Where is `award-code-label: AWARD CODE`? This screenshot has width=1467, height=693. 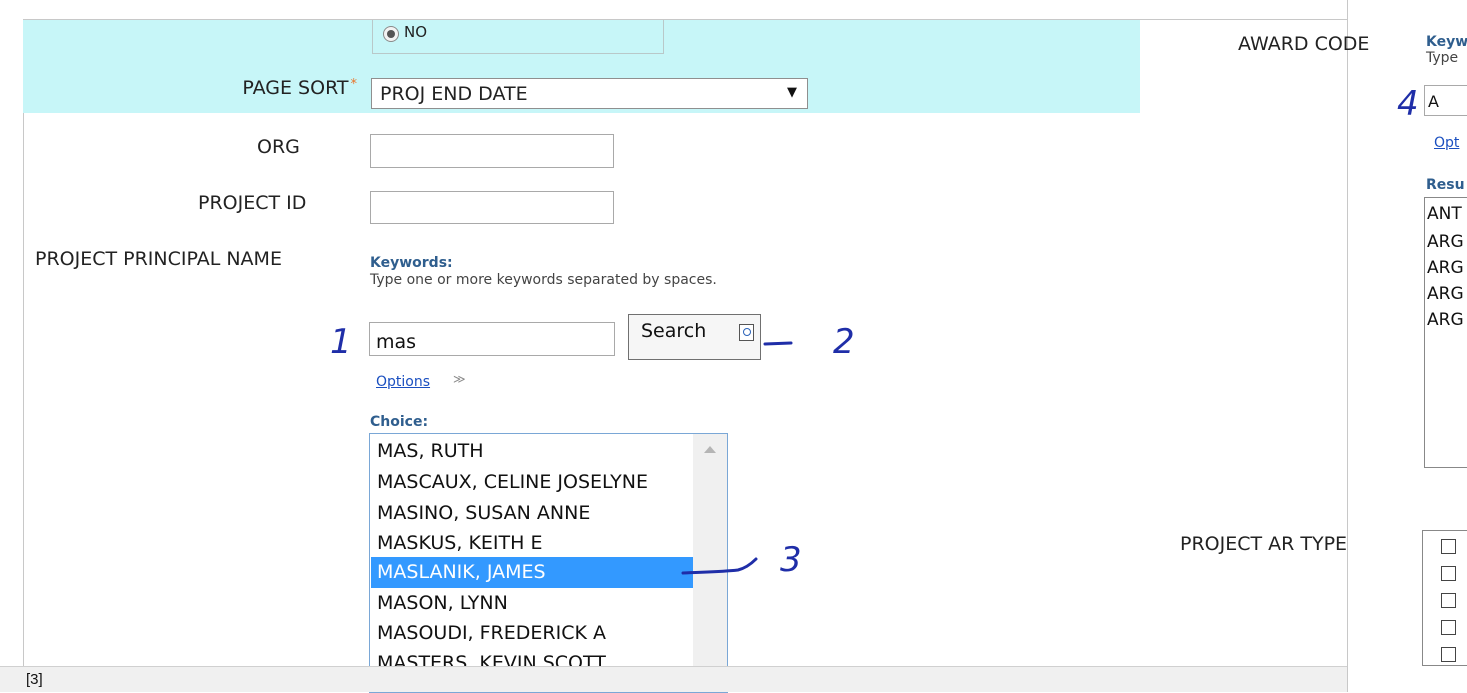
award-code-label: AWARD CODE is located at coordinates (1304, 44).